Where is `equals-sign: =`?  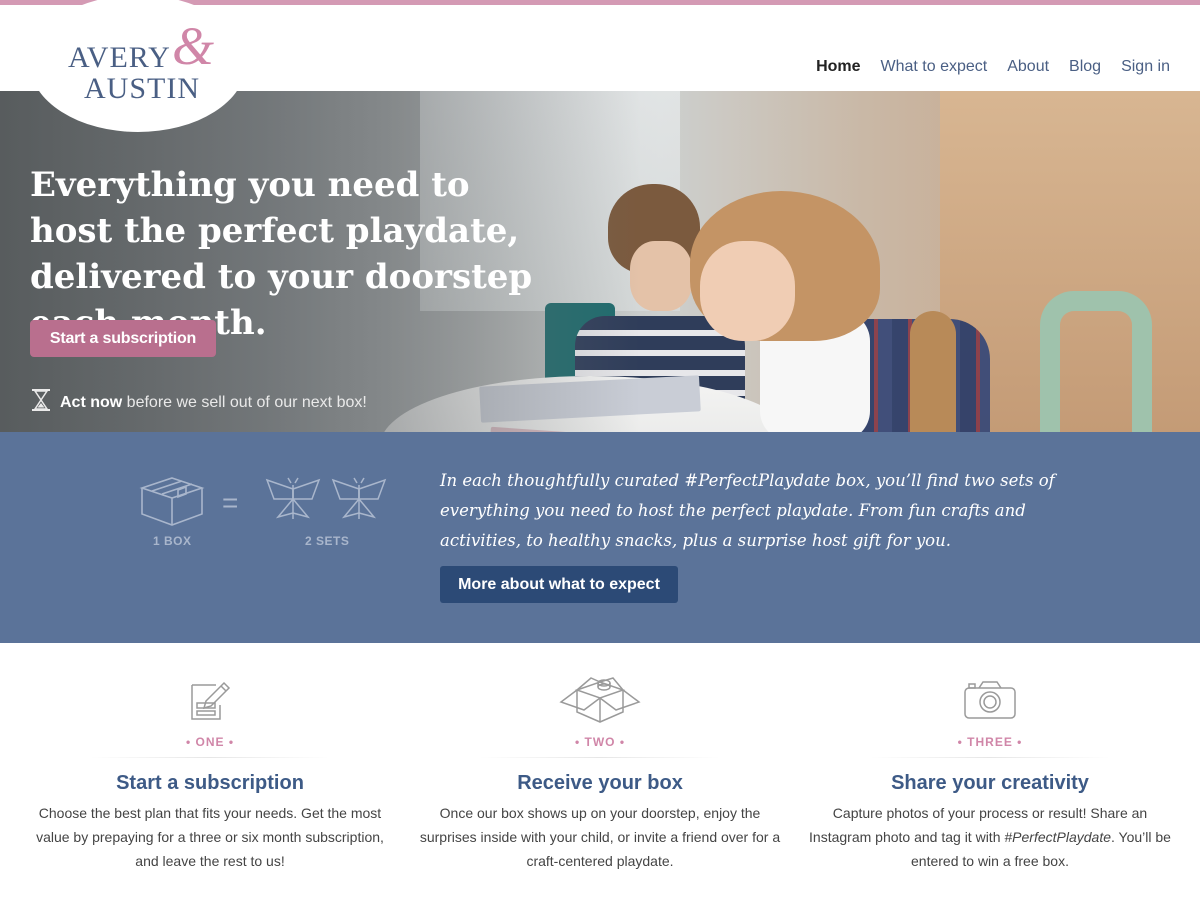
equals-sign: = is located at coordinates (230, 502).